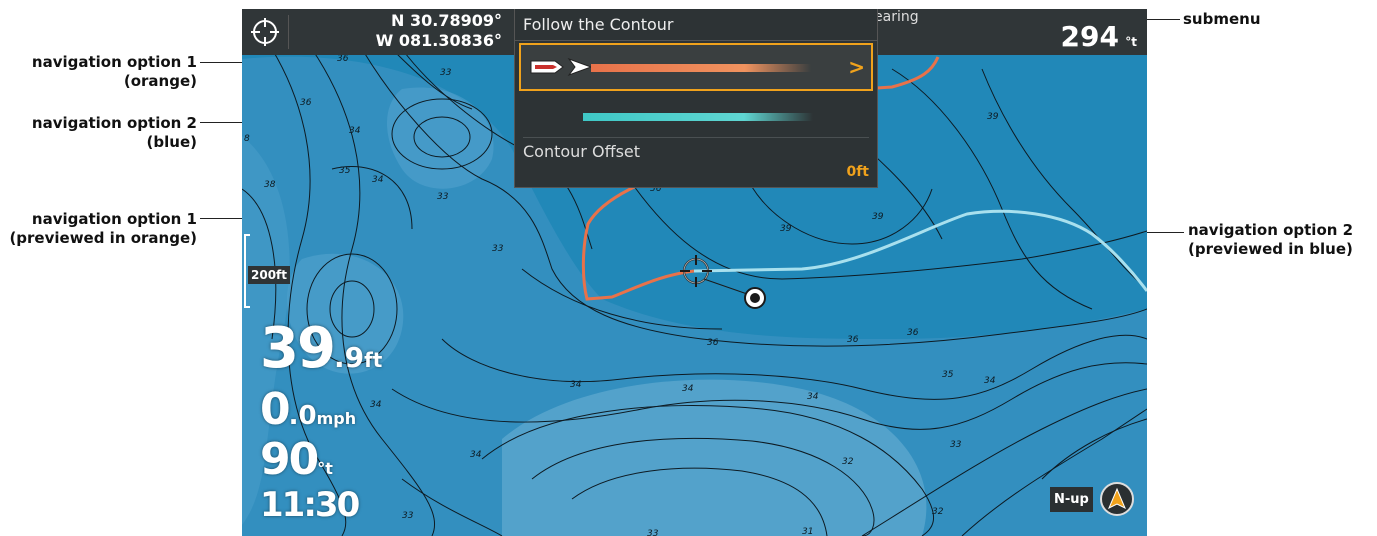 The width and height of the screenshot is (1377, 536). I want to click on speed-decimal: .0, so click(302, 416).